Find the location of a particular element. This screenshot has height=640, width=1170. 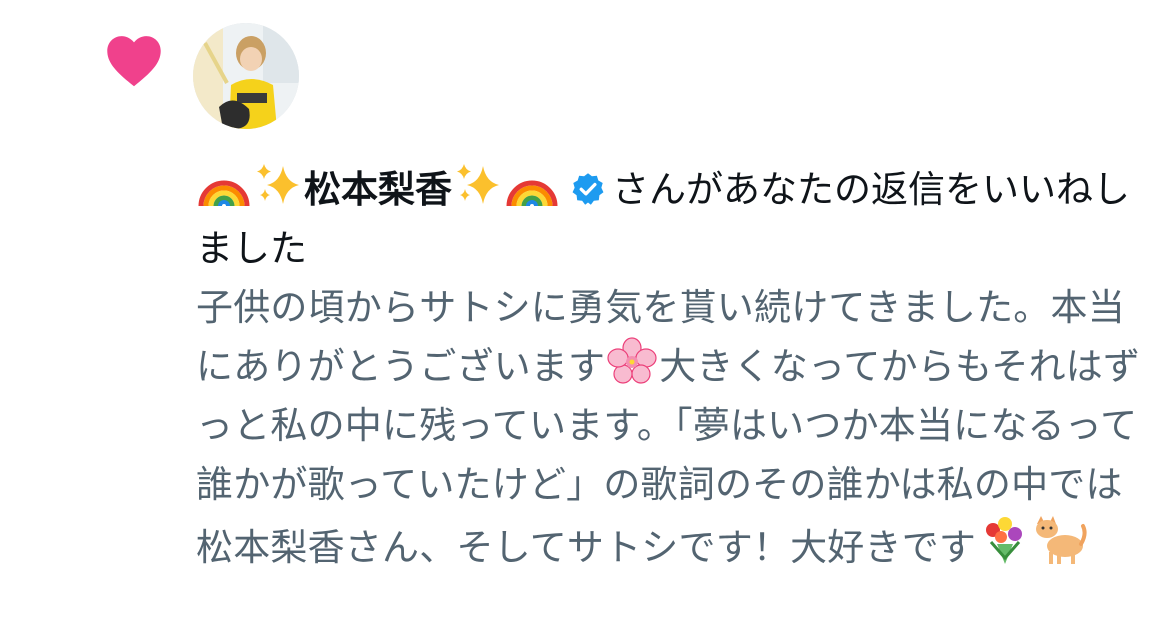

bouquet-emoji is located at coordinates (1003, 540).